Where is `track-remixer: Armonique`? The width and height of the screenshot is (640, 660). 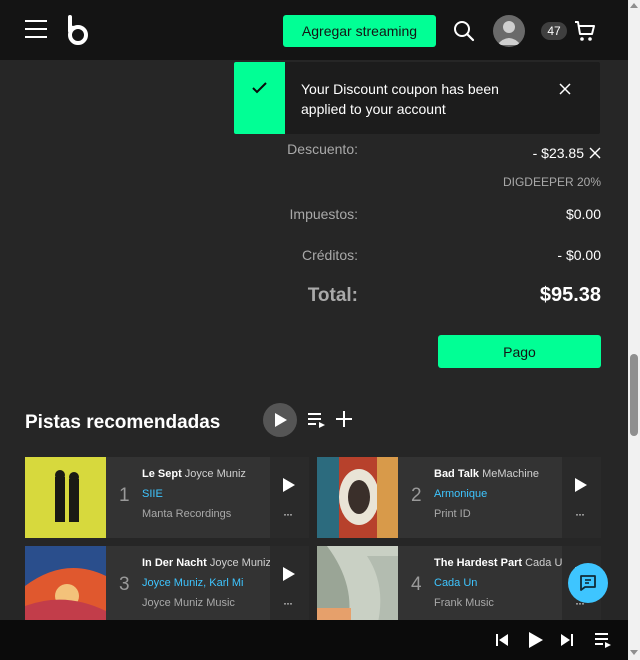 track-remixer: Armonique is located at coordinates (498, 494).